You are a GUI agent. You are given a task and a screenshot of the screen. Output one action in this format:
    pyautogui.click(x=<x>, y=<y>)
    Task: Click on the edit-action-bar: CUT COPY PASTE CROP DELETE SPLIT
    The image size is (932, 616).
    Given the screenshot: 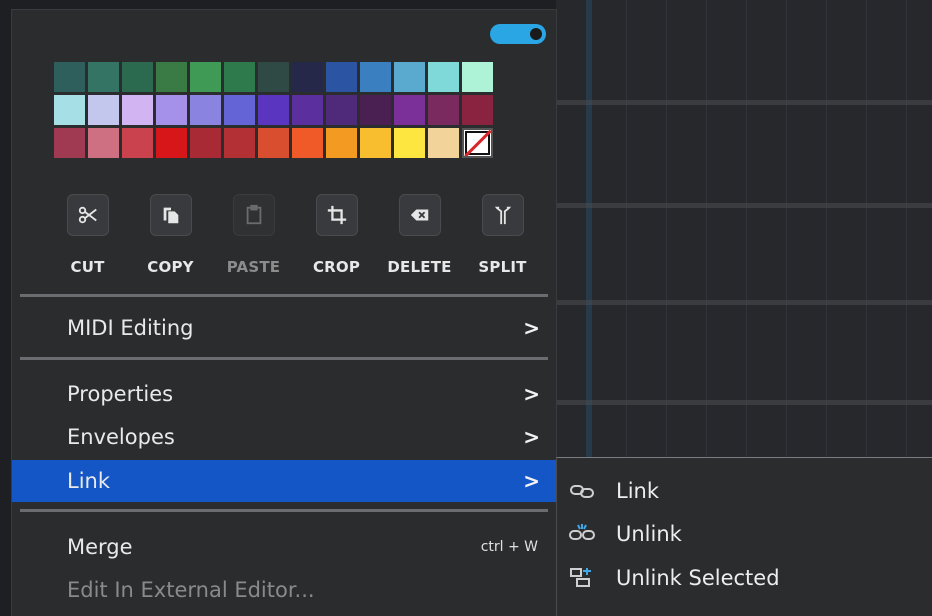 What is the action you would take?
    pyautogui.click(x=295, y=235)
    